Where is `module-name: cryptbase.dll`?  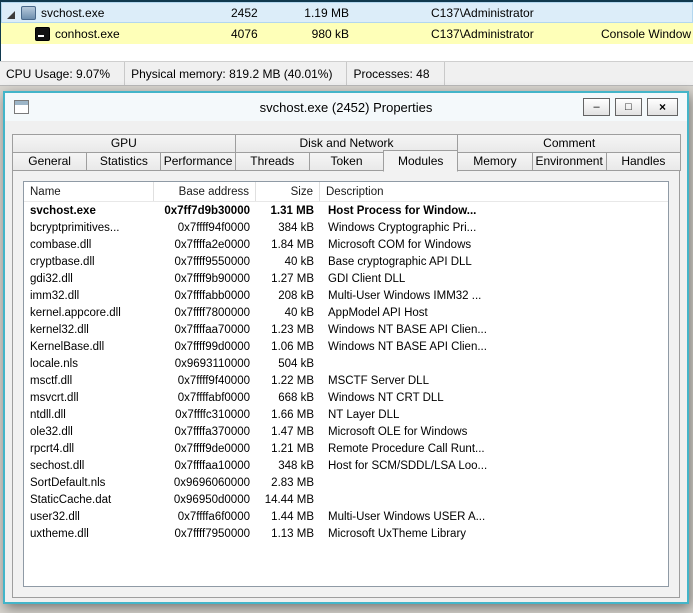 module-name: cryptbase.dll is located at coordinates (62, 261).